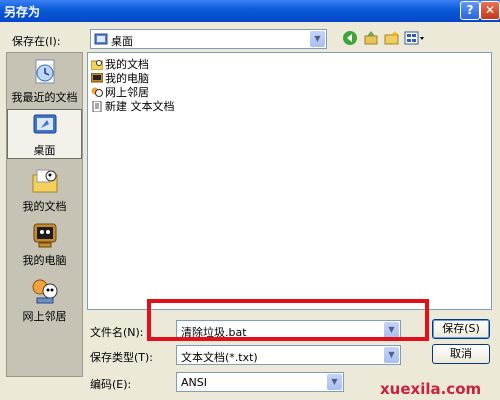 The width and height of the screenshot is (500, 400). What do you see at coordinates (44, 71) in the screenshot?
I see `recent-documents-icon` at bounding box center [44, 71].